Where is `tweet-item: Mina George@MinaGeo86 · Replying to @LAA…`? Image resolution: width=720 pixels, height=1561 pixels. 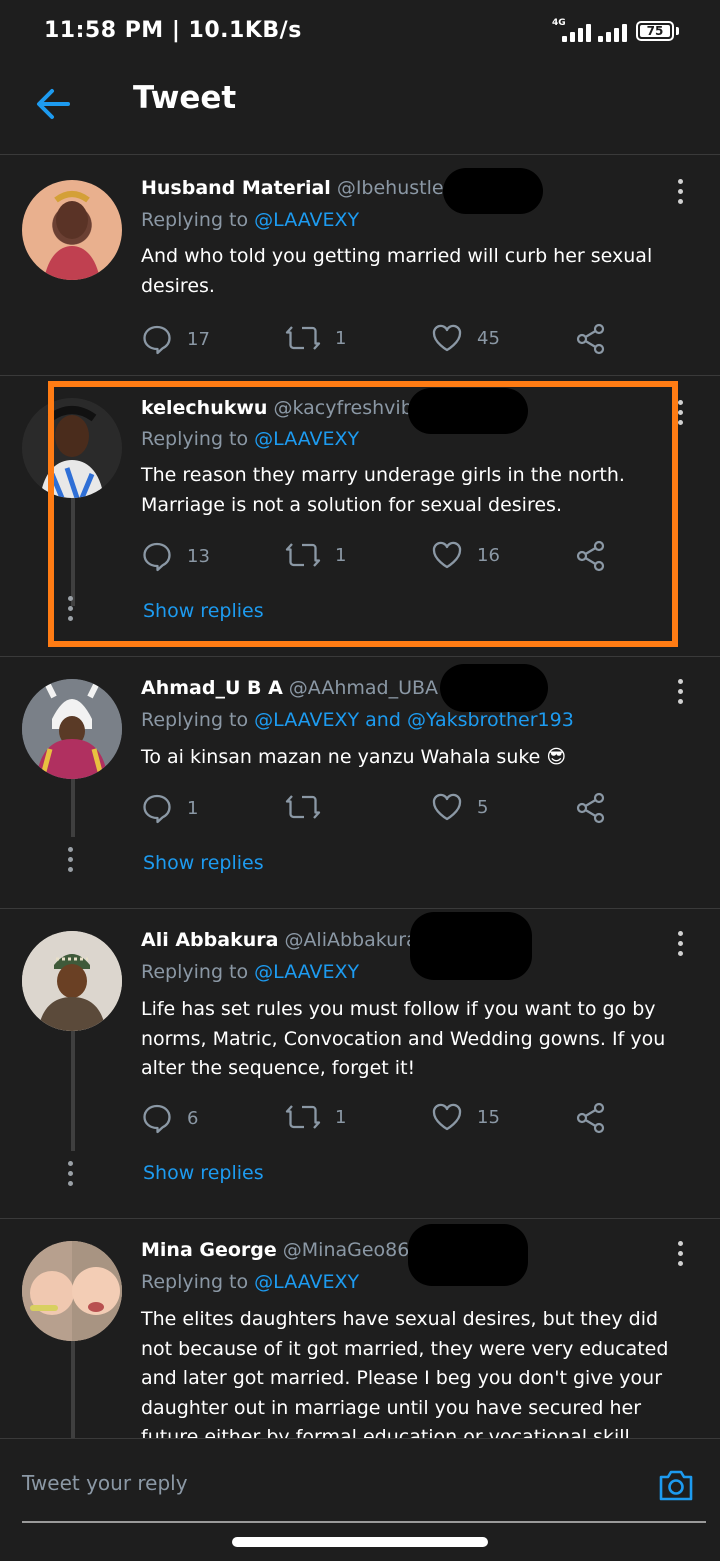 tweet-item: Mina George@MinaGeo86 · Replying to @LAA… is located at coordinates (360, 1328).